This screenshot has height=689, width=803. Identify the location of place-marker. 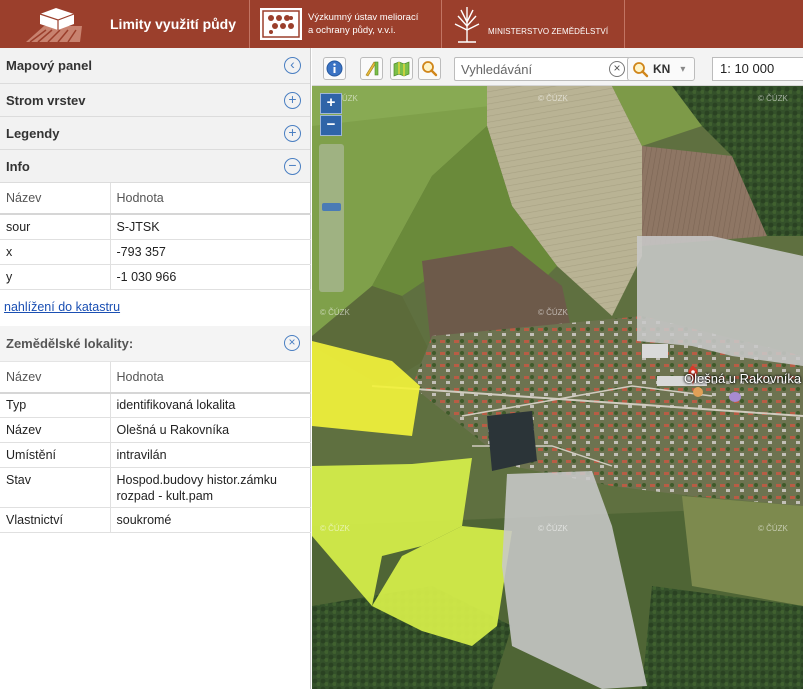
(698, 392).